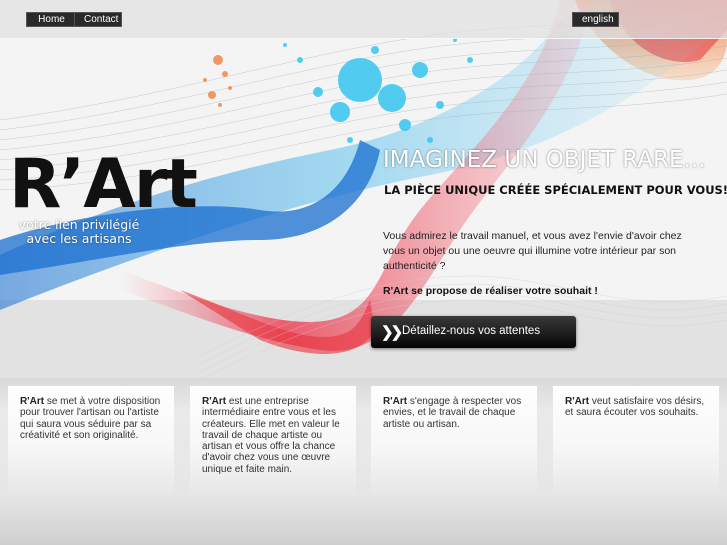 This screenshot has height=545, width=727. What do you see at coordinates (79, 224) in the screenshot?
I see `brand-tagline-line1: votre lien privilégié` at bounding box center [79, 224].